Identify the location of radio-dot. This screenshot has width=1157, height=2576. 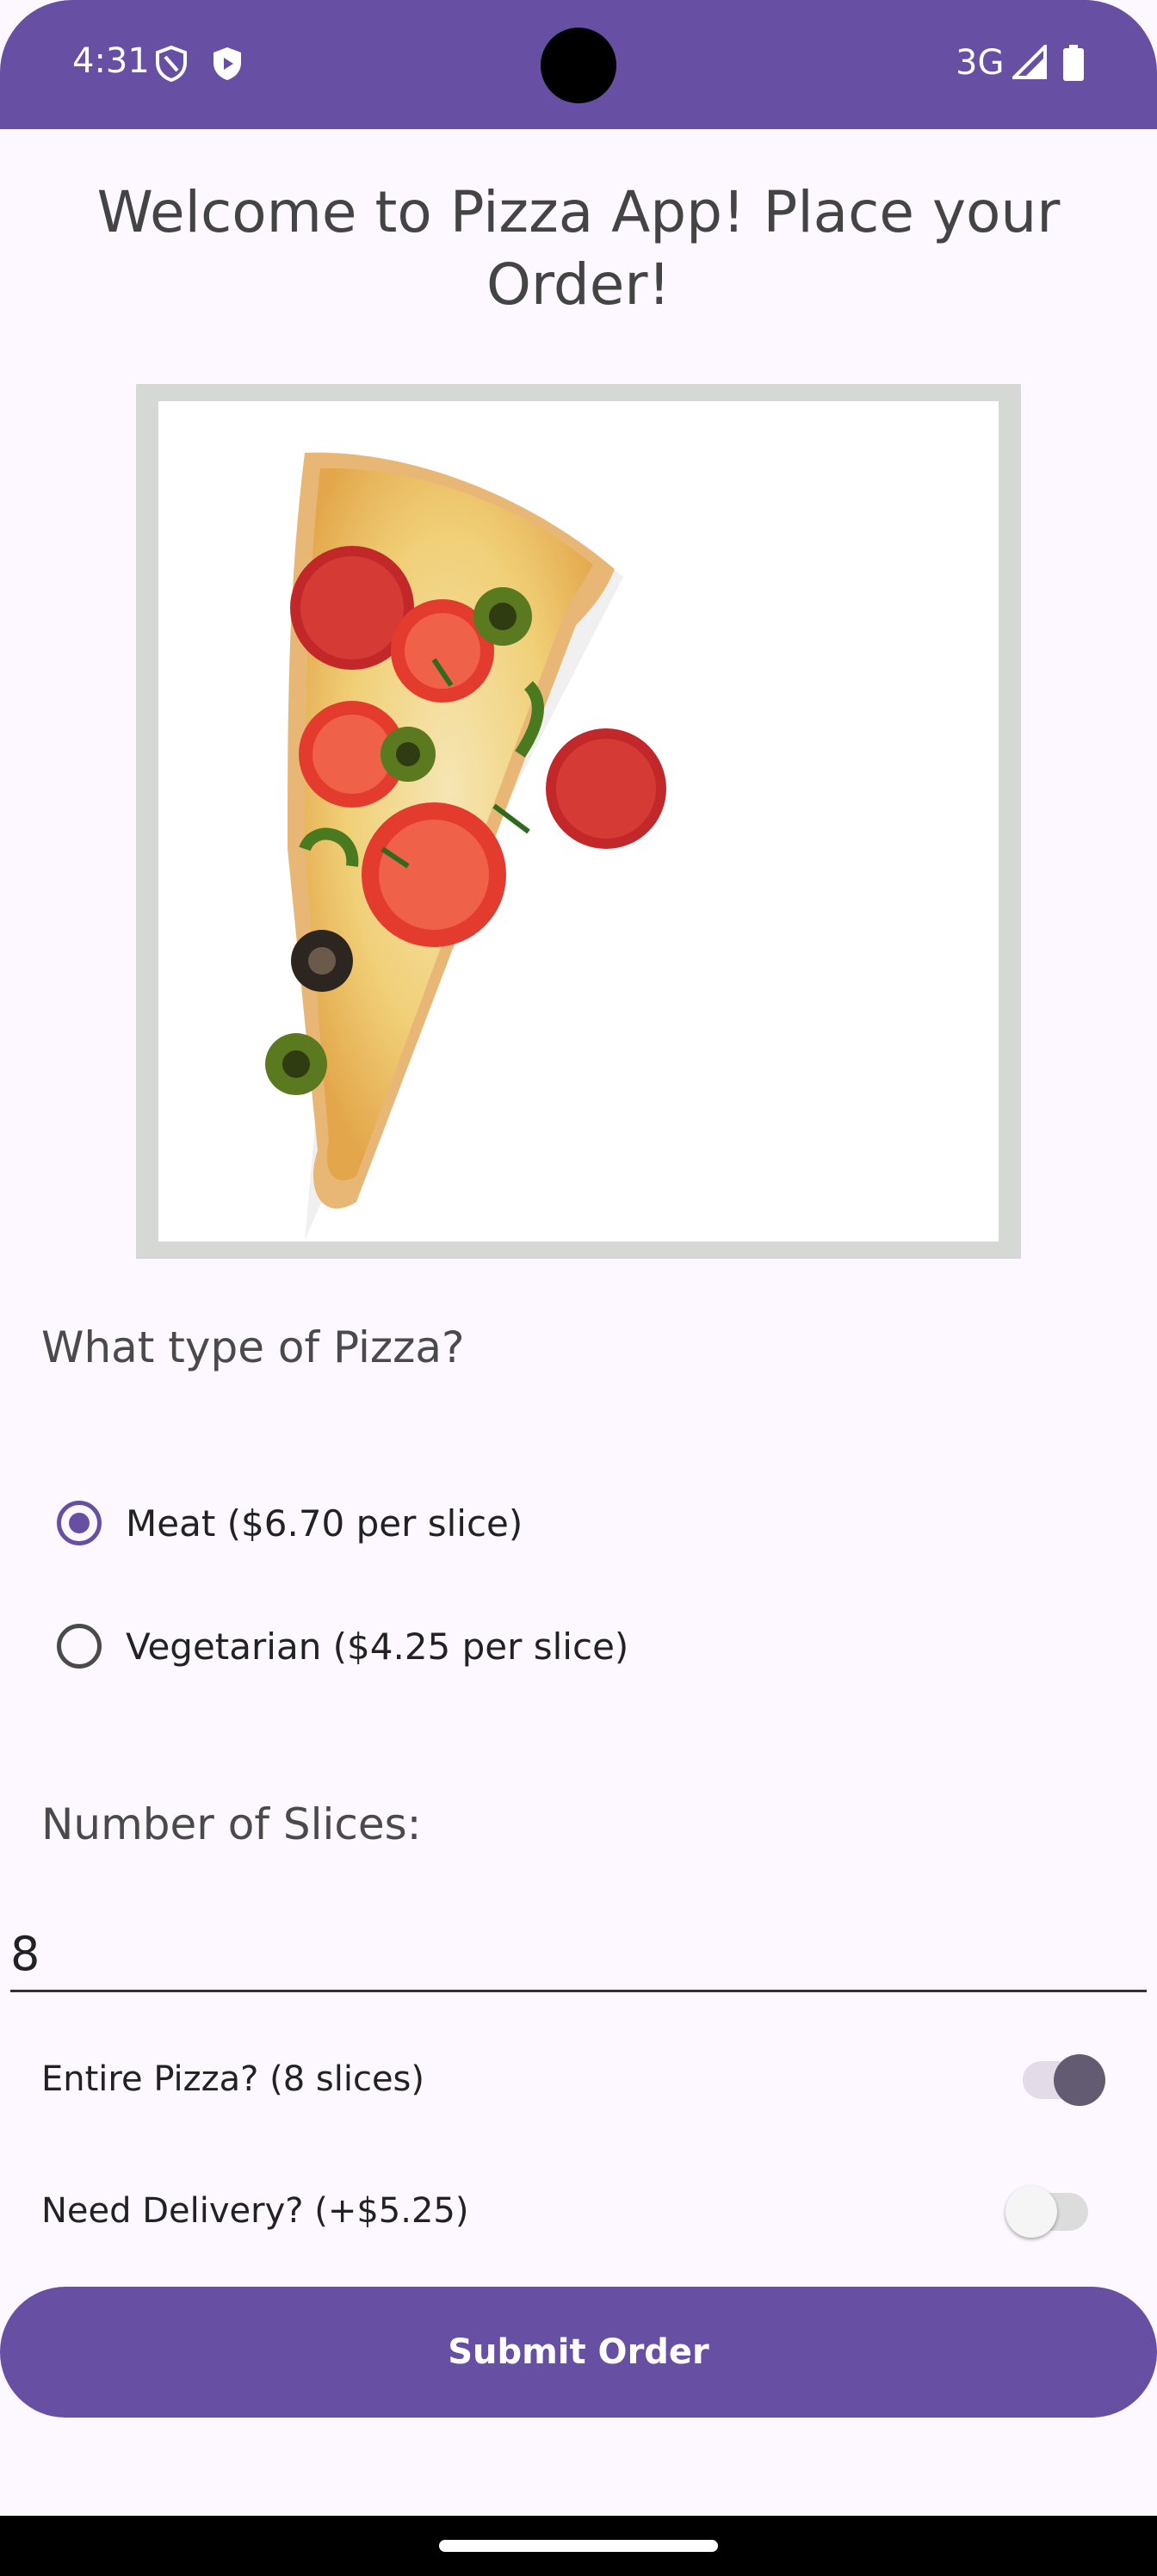
(80, 1523).